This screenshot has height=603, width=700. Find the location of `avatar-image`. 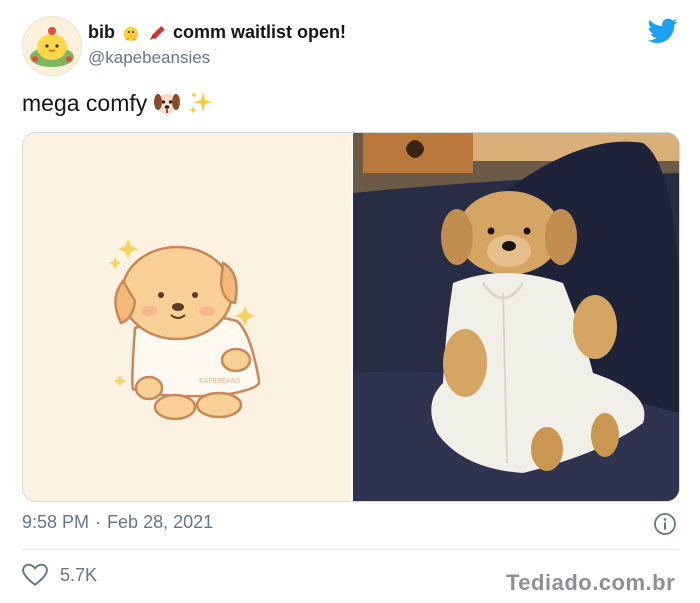

avatar-image is located at coordinates (52, 47).